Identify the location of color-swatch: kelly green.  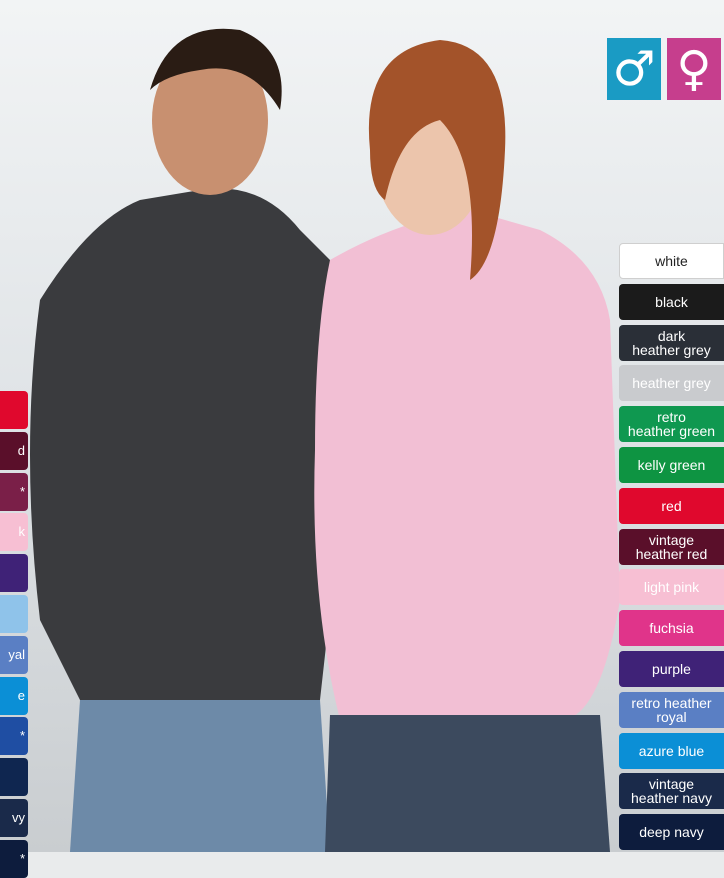
(671, 465).